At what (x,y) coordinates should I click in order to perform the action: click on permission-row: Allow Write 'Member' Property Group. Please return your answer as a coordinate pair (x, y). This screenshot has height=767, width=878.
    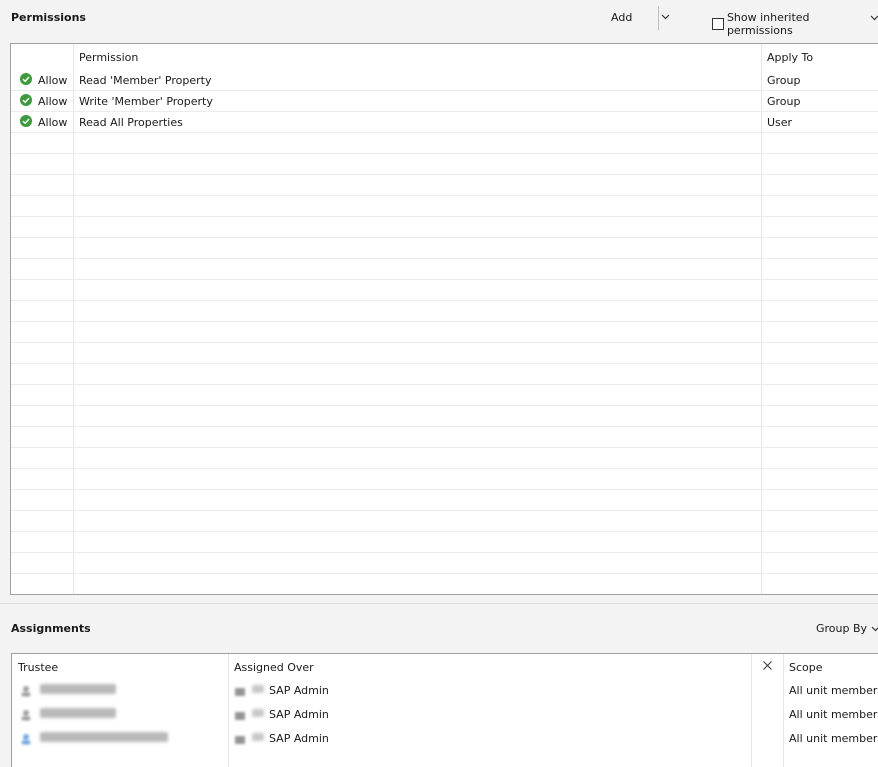
    Looking at the image, I should click on (444, 101).